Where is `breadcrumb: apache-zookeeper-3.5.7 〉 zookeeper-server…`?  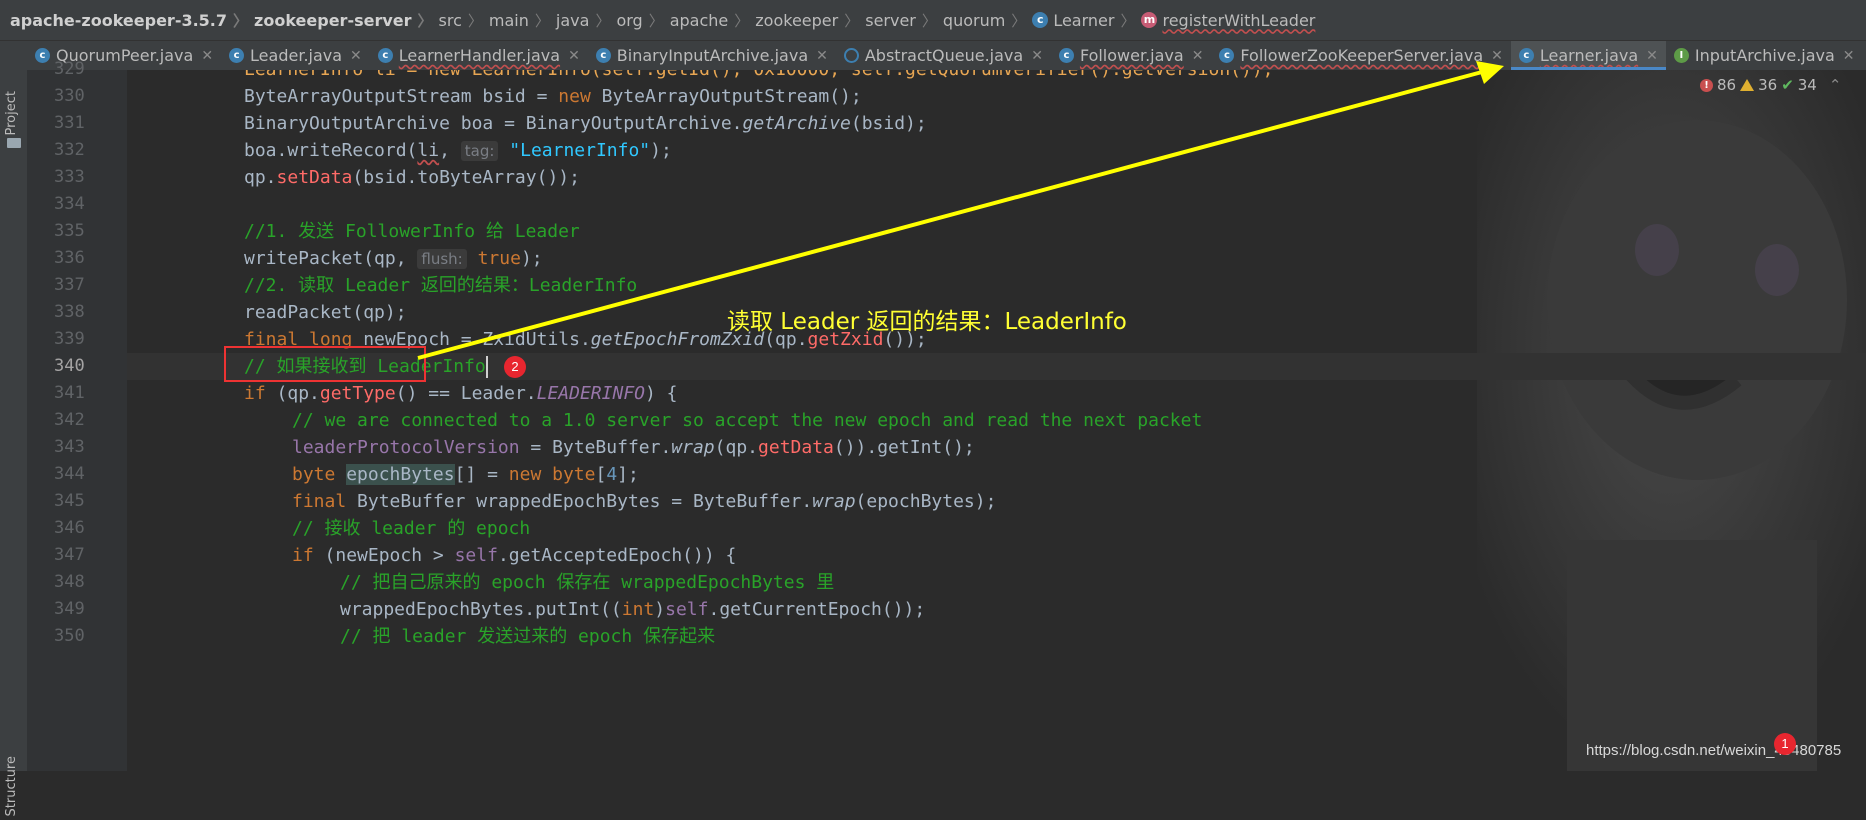 breadcrumb: apache-zookeeper-3.5.7 〉 zookeeper-server… is located at coordinates (933, 20).